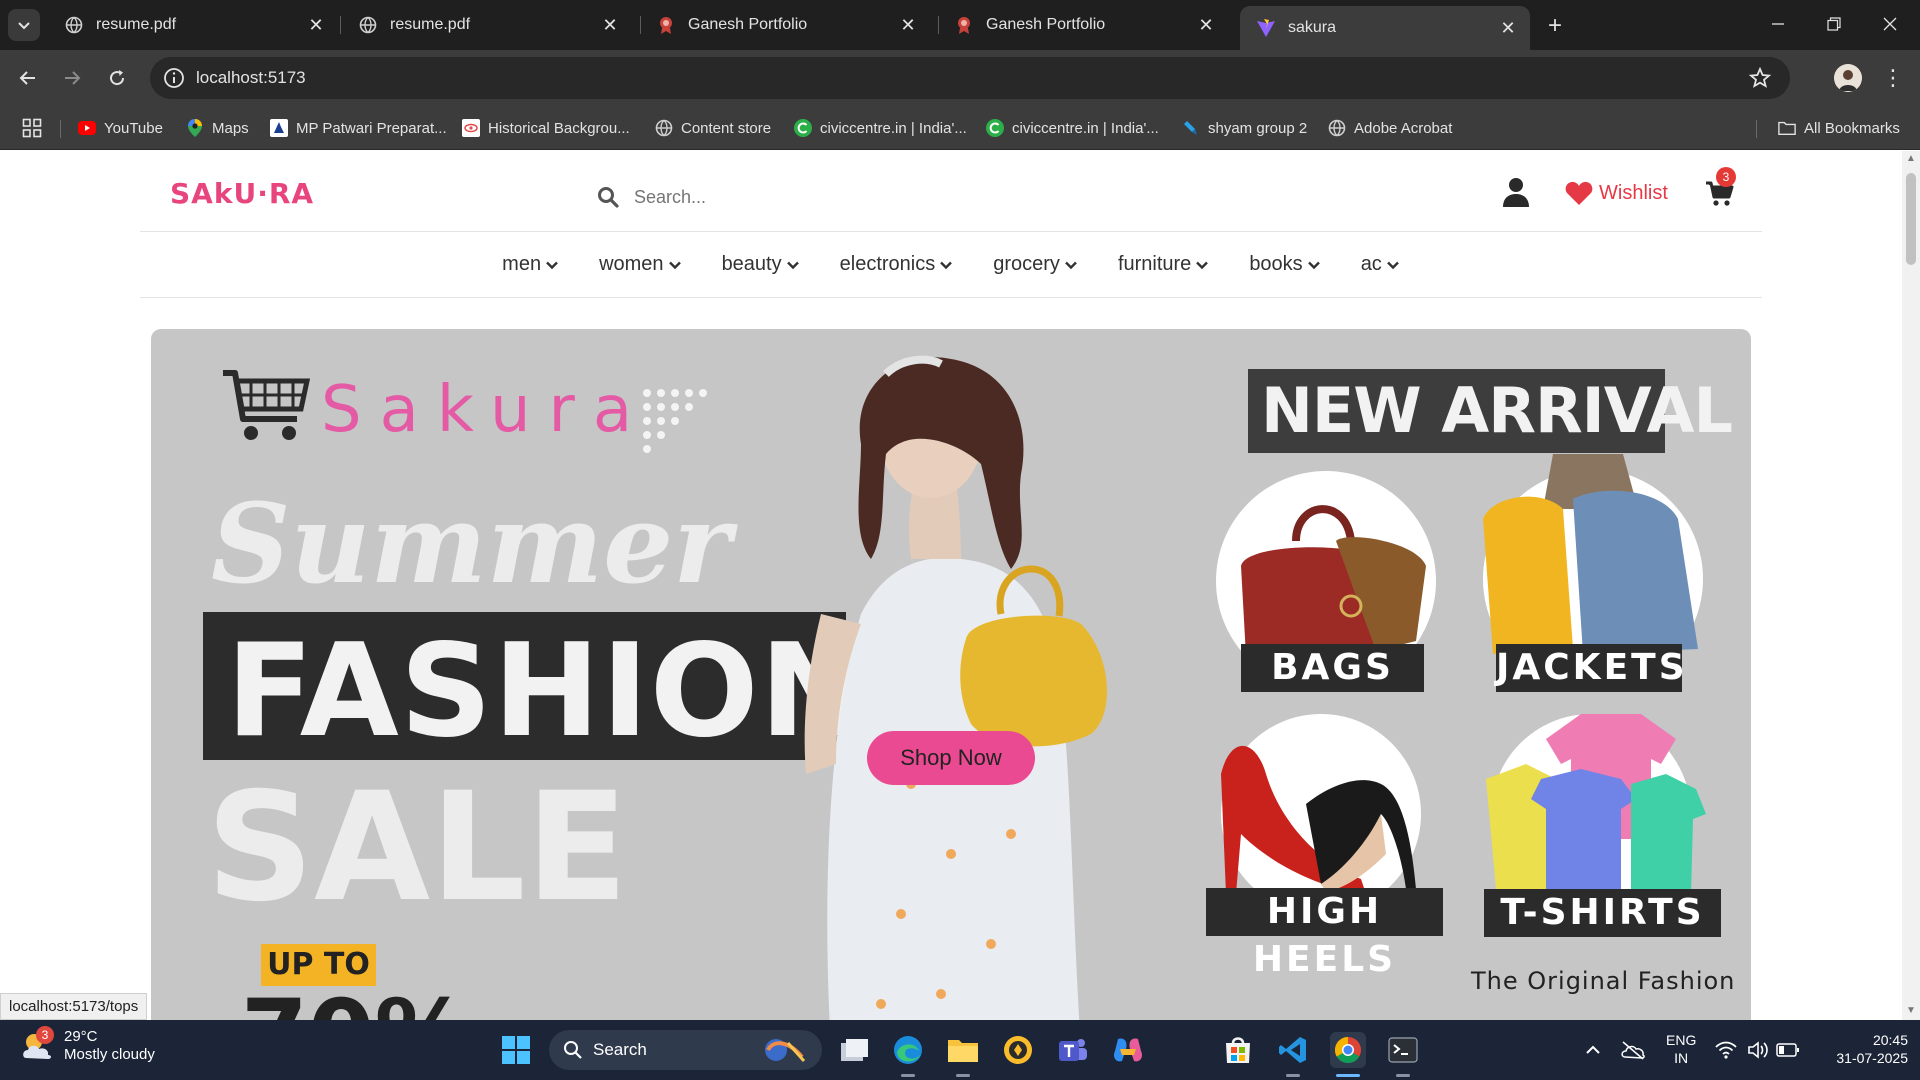 This screenshot has width=1920, height=1080. What do you see at coordinates (1633, 1050) in the screenshot?
I see `onedrive-button` at bounding box center [1633, 1050].